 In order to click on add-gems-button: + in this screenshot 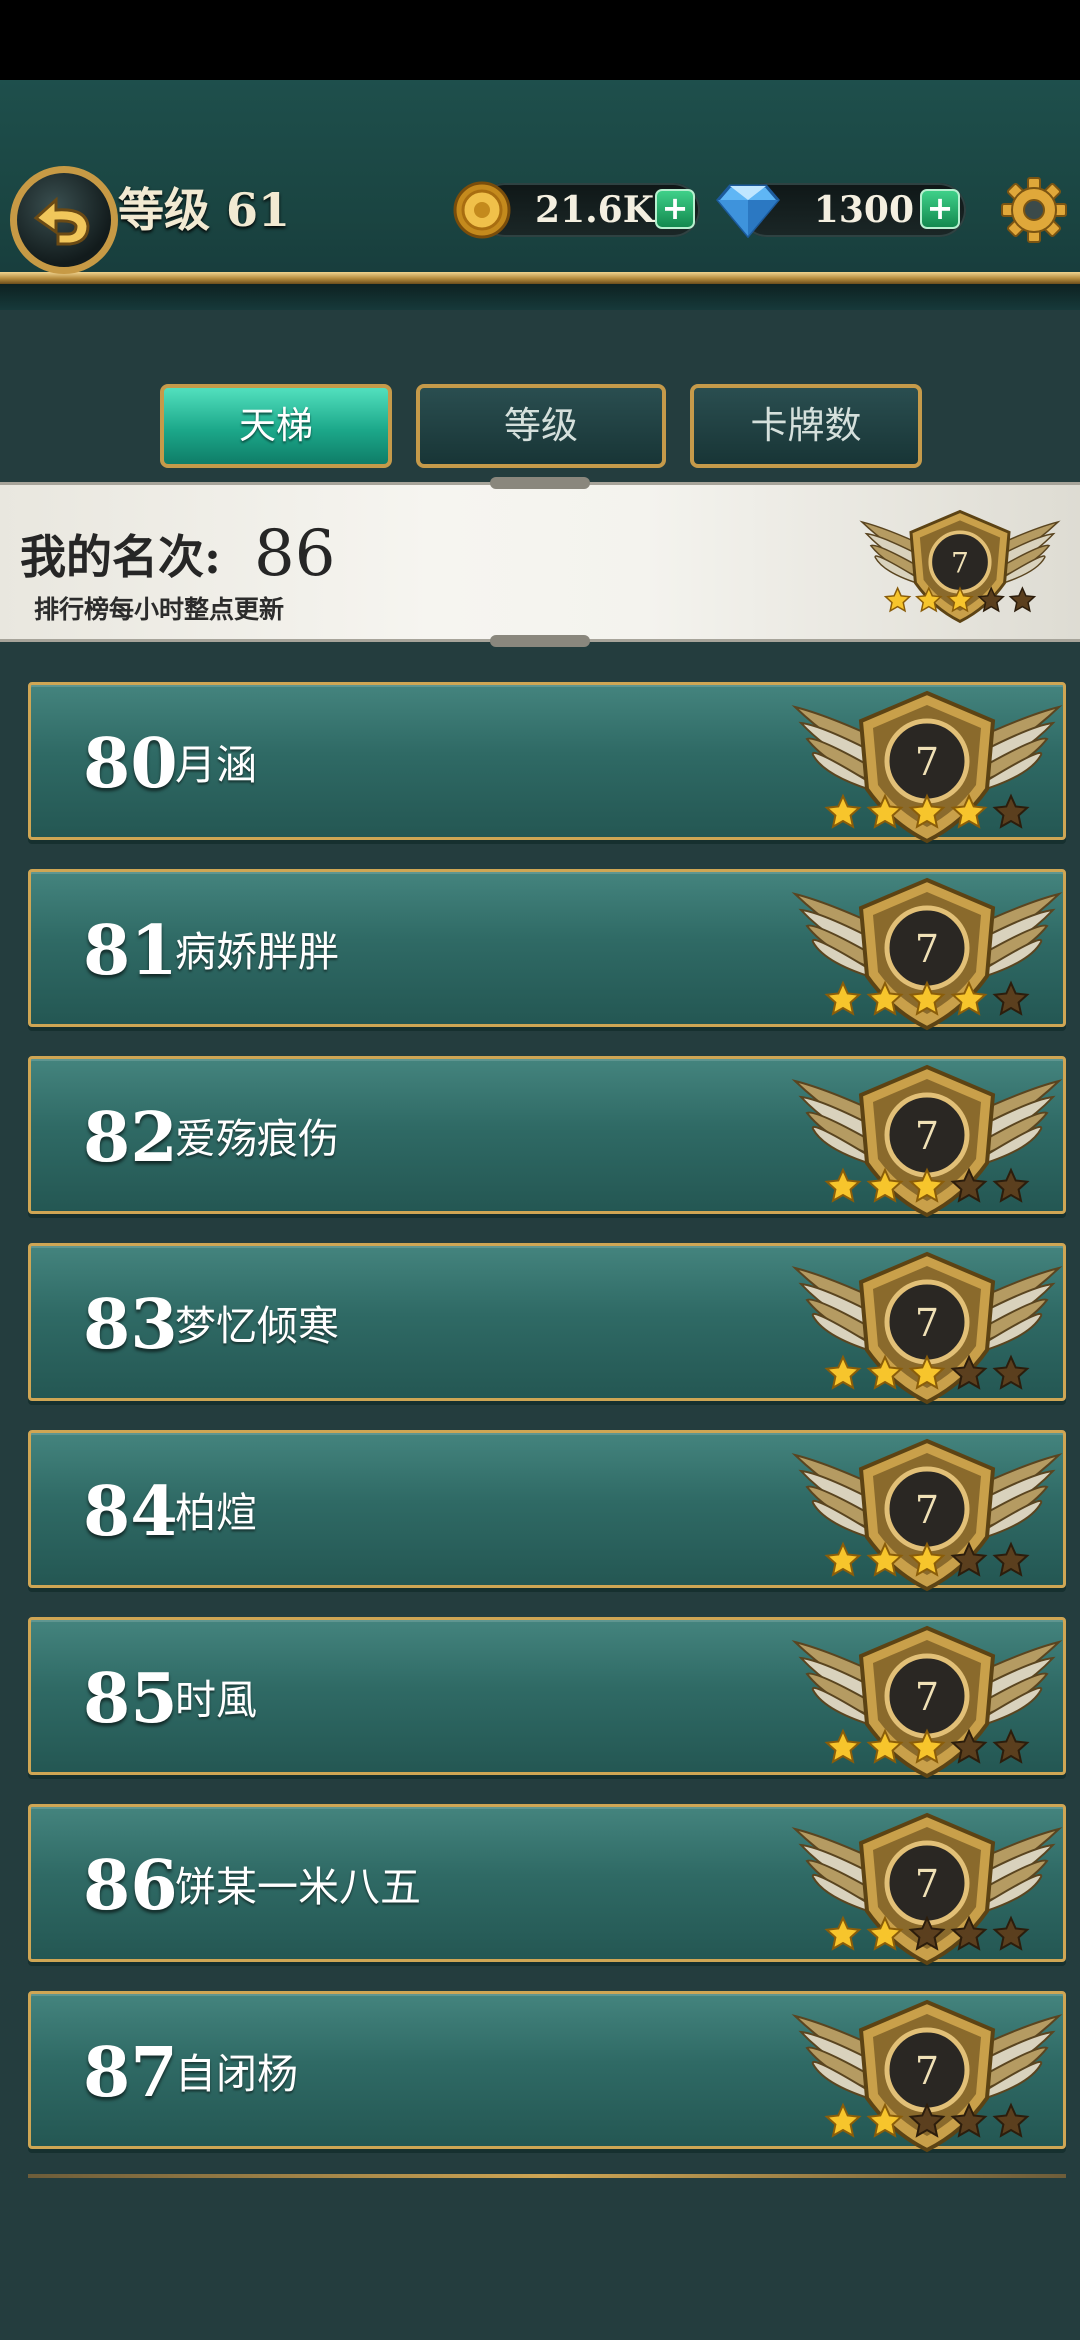, I will do `click(940, 209)`.